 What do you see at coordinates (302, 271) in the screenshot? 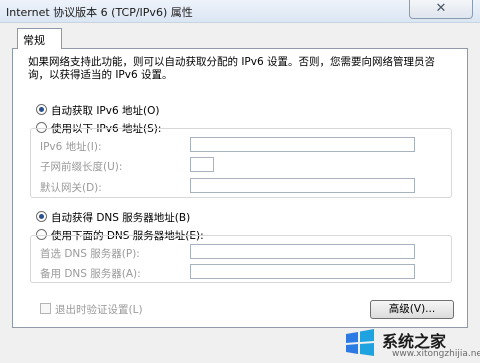
I see `alternate-dns-field` at bounding box center [302, 271].